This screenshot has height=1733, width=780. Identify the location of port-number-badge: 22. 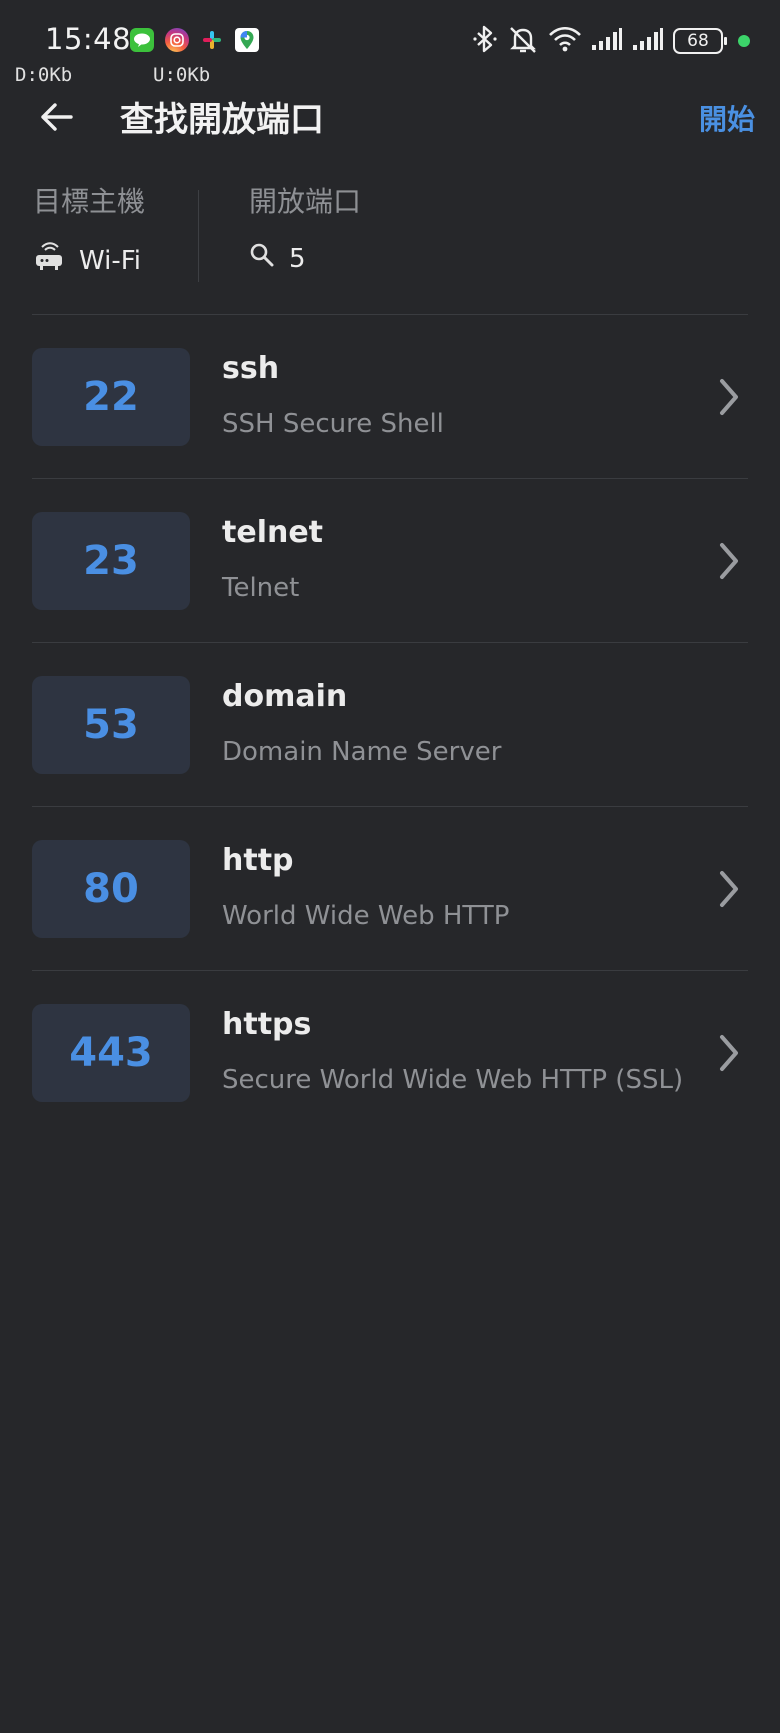
(111, 397).